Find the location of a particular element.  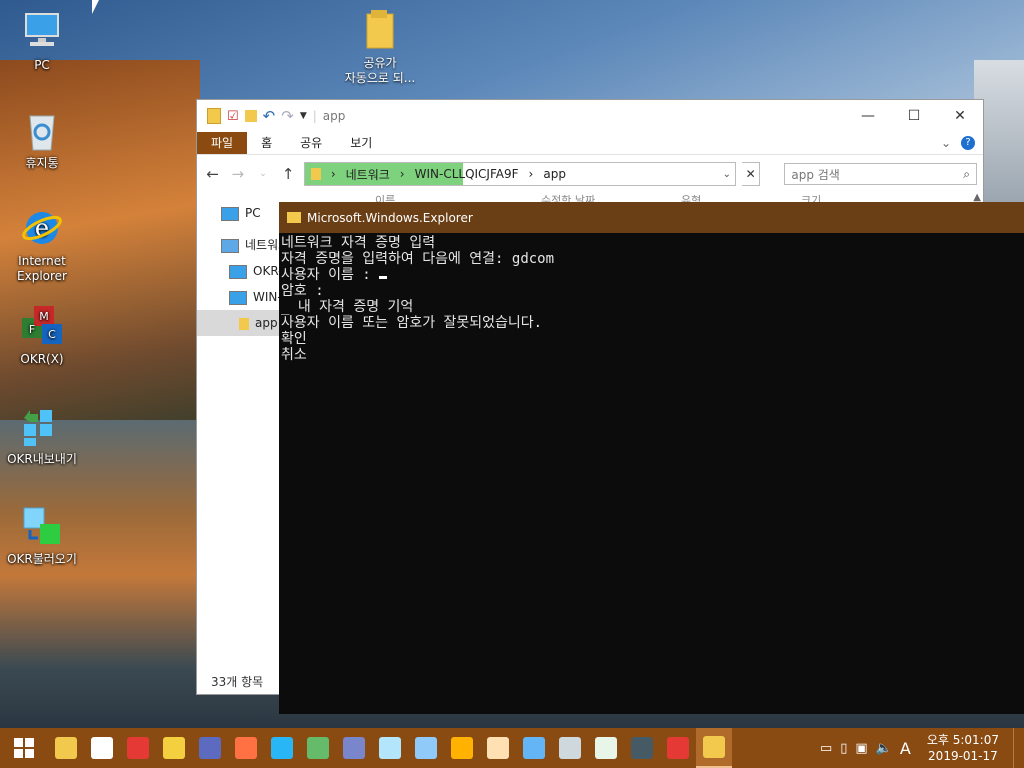

undo-icon: ↶ is located at coordinates (269, 116).